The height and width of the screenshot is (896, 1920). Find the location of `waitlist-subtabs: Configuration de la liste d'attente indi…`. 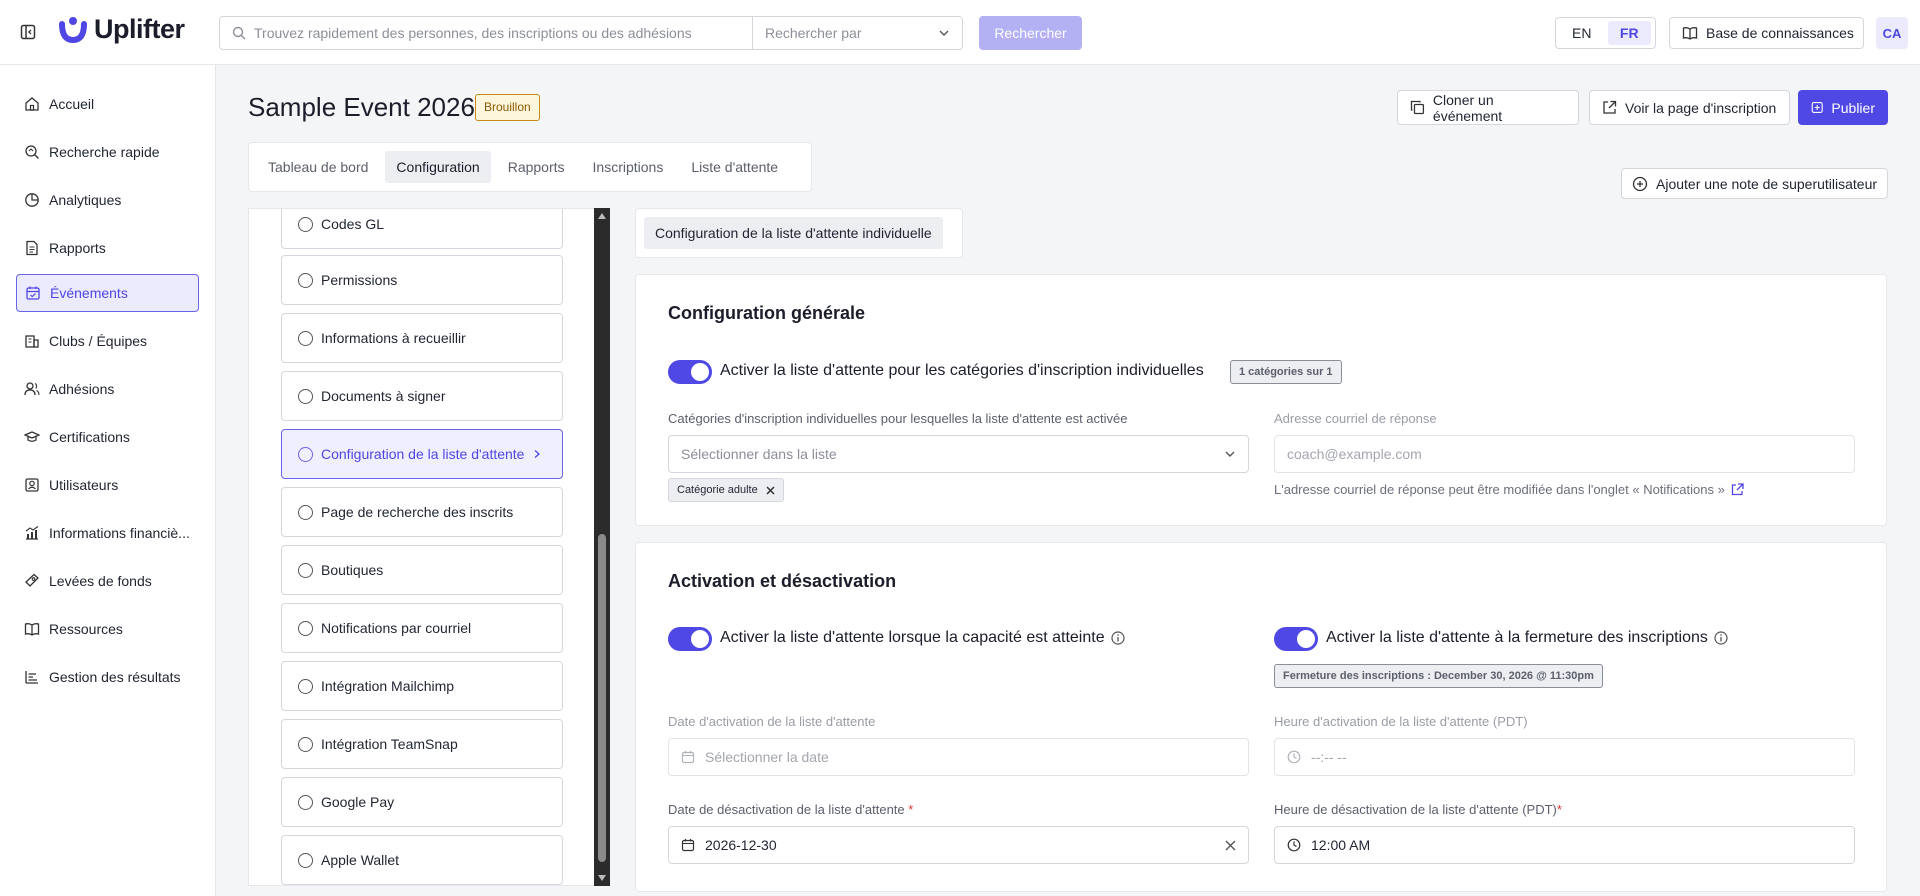

waitlist-subtabs: Configuration de la liste d'attente indi… is located at coordinates (799, 233).